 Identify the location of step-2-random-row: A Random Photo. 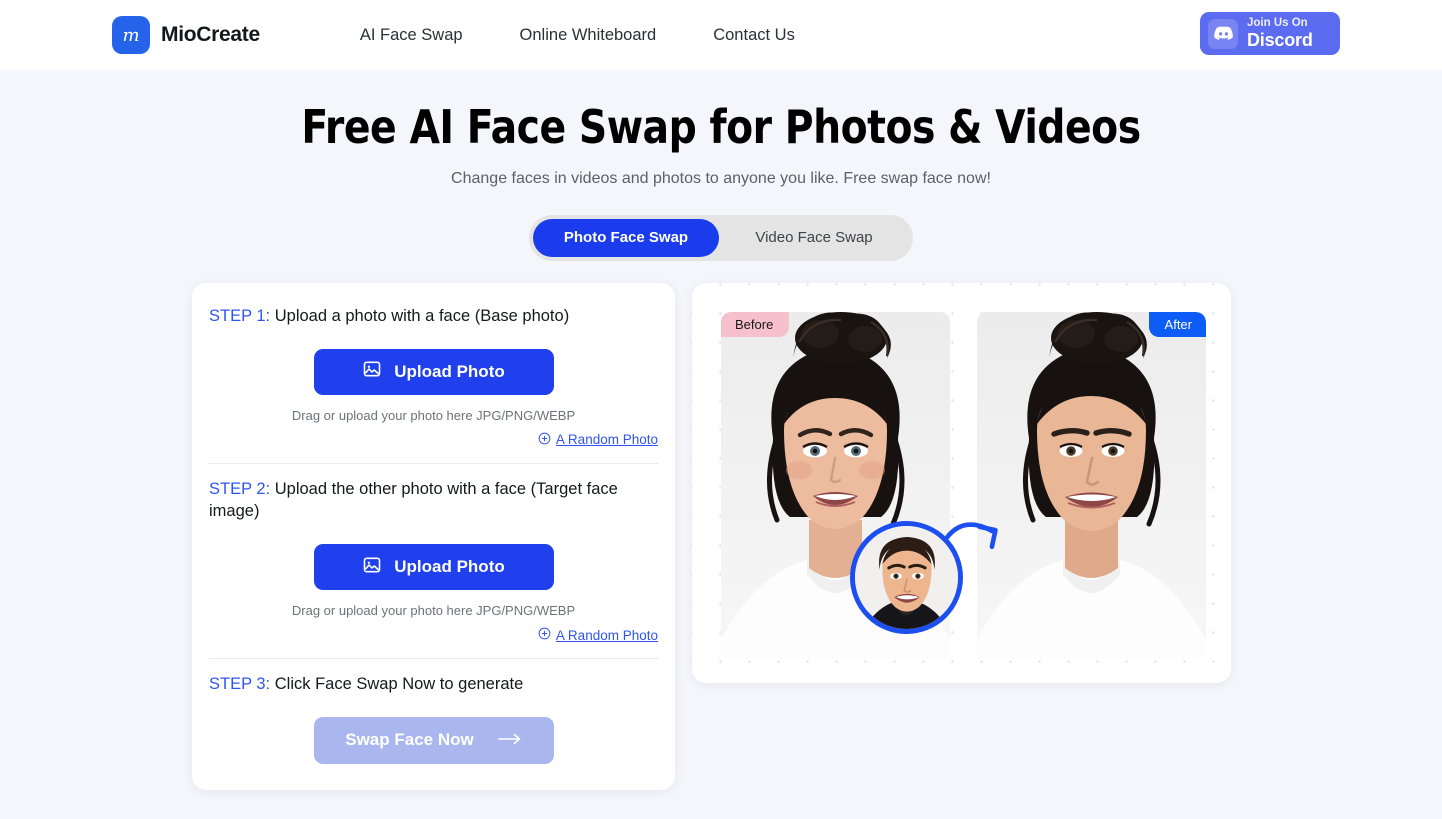
(433, 635).